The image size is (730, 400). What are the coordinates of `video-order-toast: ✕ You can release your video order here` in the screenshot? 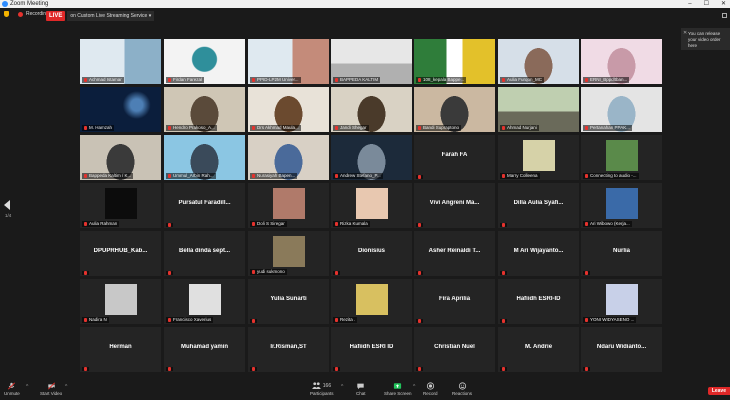 It's located at (705, 39).